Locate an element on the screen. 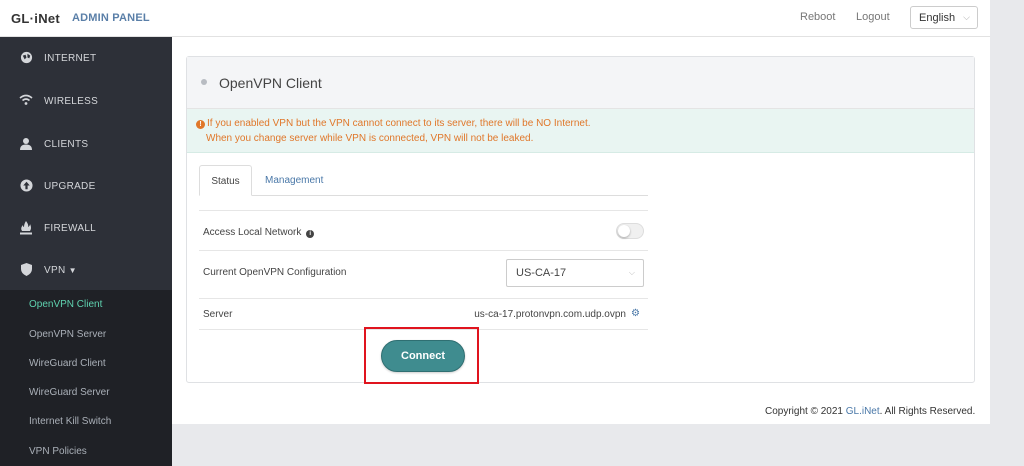  shield-icon is located at coordinates (26, 270).